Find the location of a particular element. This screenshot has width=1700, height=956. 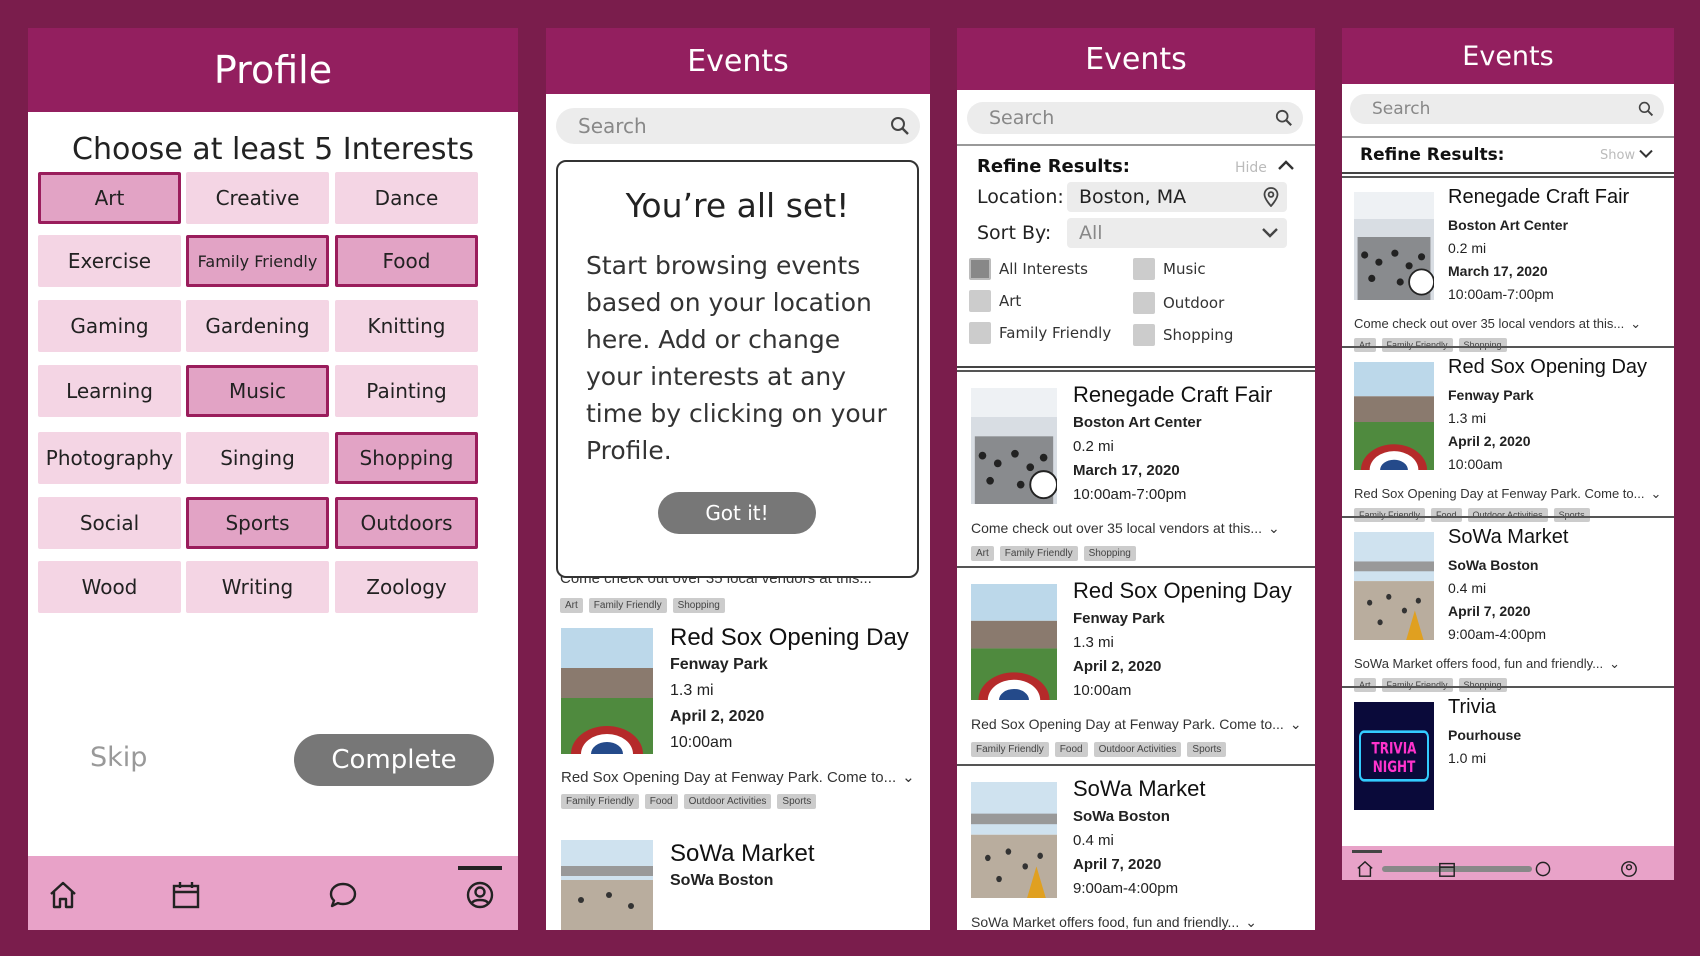

svg-text: NIGHT is located at coordinates (1394, 768).